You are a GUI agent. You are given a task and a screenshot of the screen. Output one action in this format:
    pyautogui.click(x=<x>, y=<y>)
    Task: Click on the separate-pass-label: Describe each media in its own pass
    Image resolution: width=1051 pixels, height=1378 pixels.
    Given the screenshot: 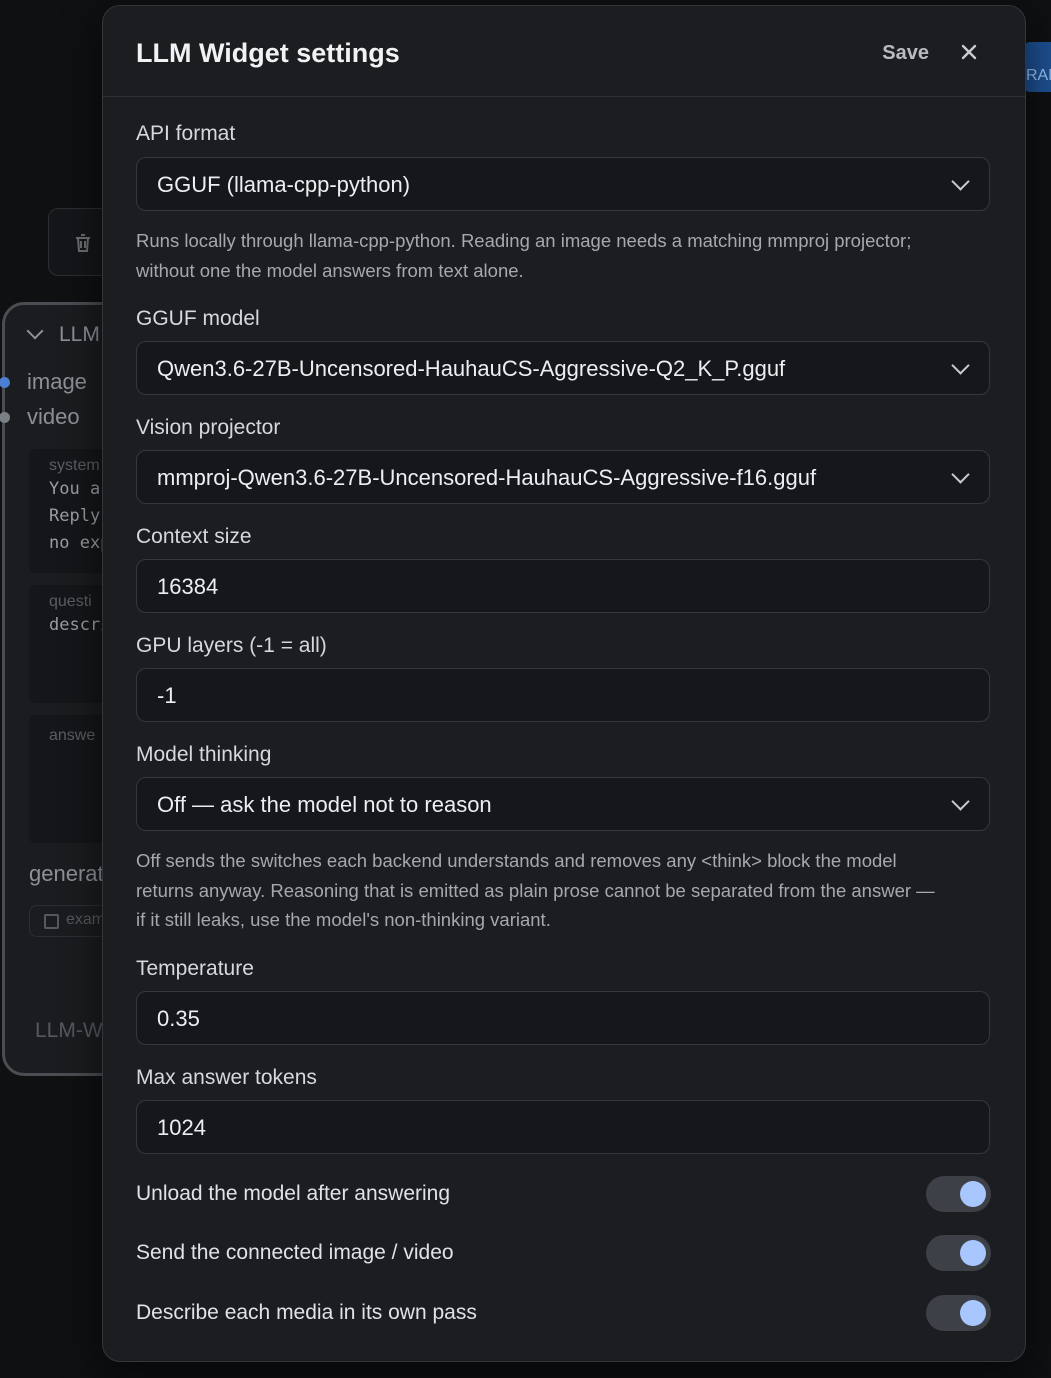 What is the action you would take?
    pyautogui.click(x=306, y=1312)
    